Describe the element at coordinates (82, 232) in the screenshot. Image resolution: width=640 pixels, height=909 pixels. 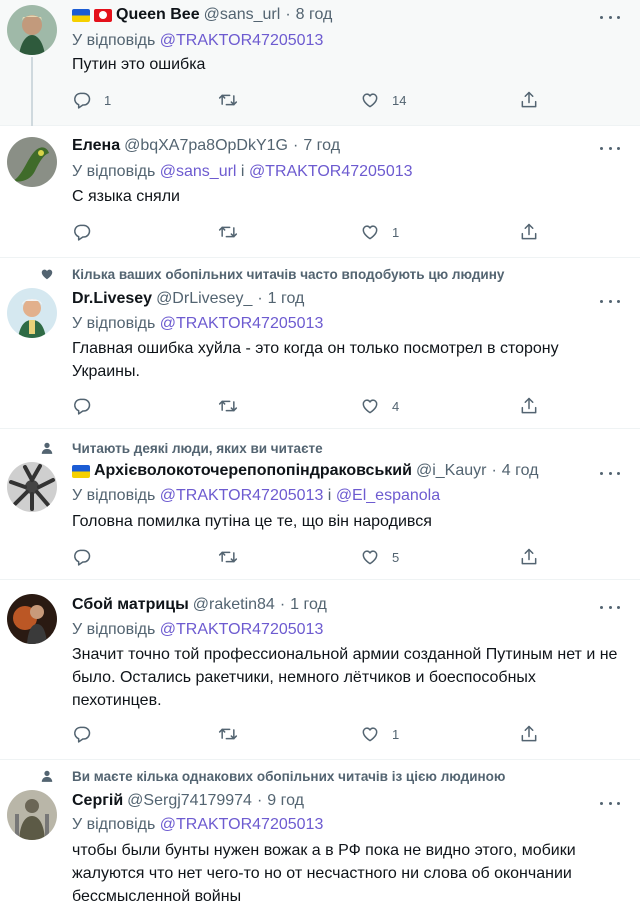
I see `reply-icon` at that location.